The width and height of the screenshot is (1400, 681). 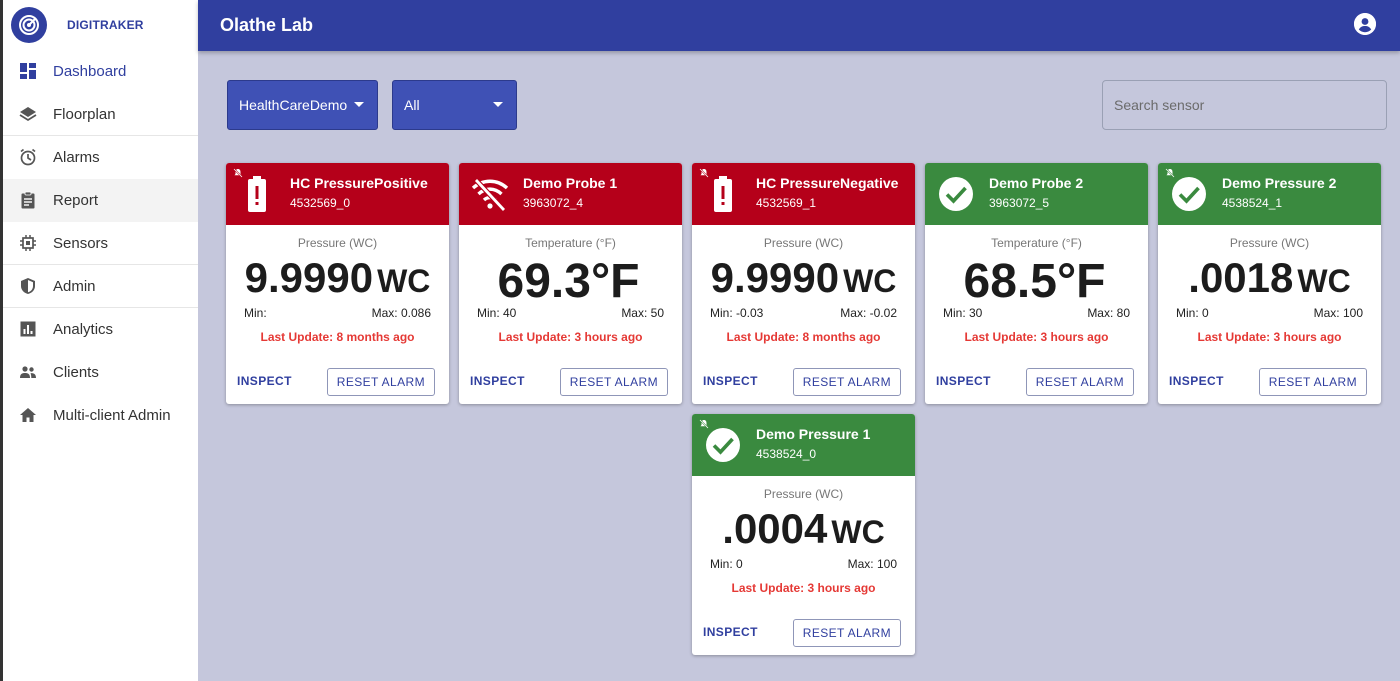 What do you see at coordinates (28, 329) in the screenshot?
I see `bar-chart-icon` at bounding box center [28, 329].